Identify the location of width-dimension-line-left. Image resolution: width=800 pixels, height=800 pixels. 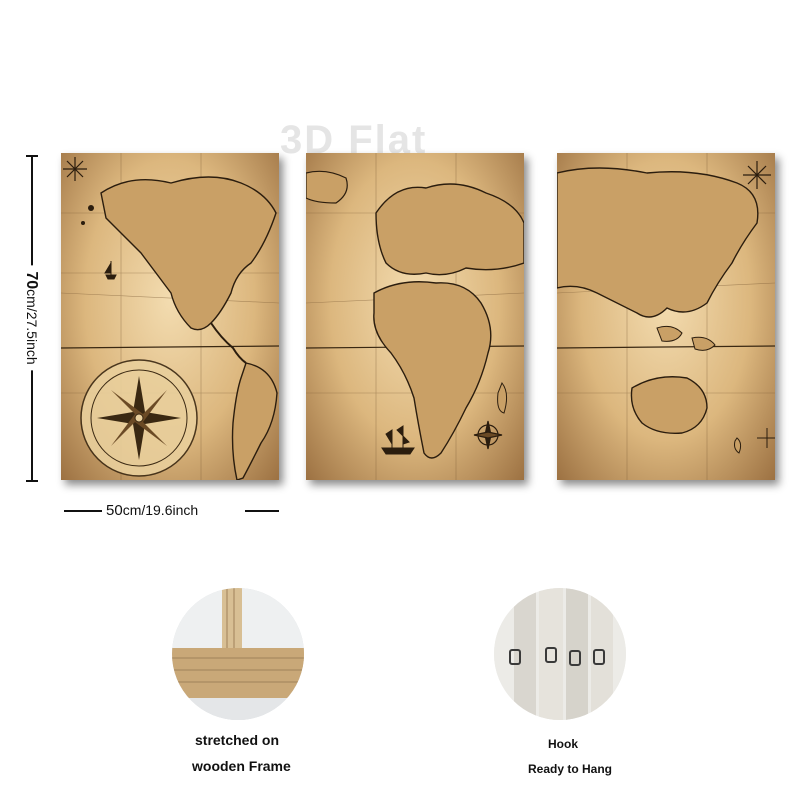
(83, 511).